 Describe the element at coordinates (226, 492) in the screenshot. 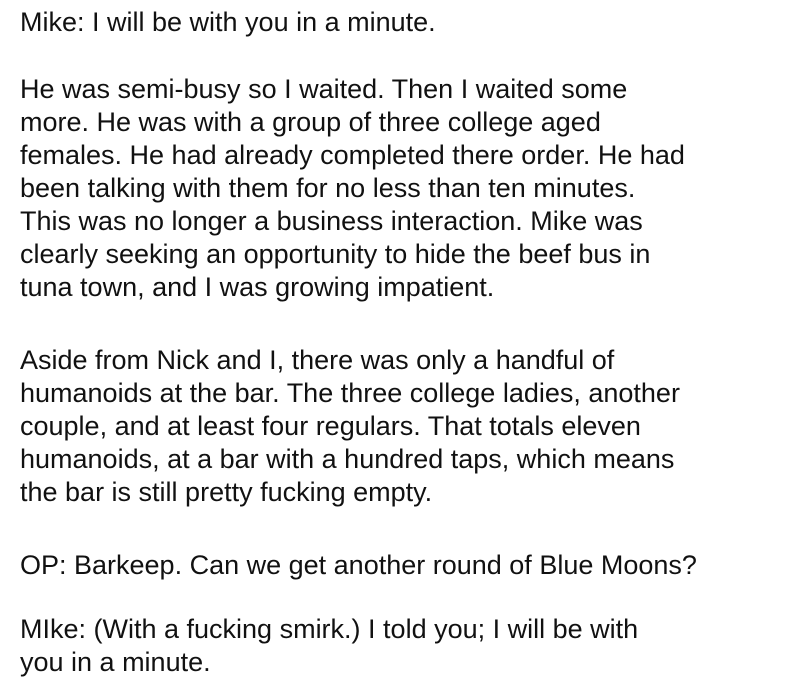

I see `text-line: the bar is still pretty fucking empty.` at that location.